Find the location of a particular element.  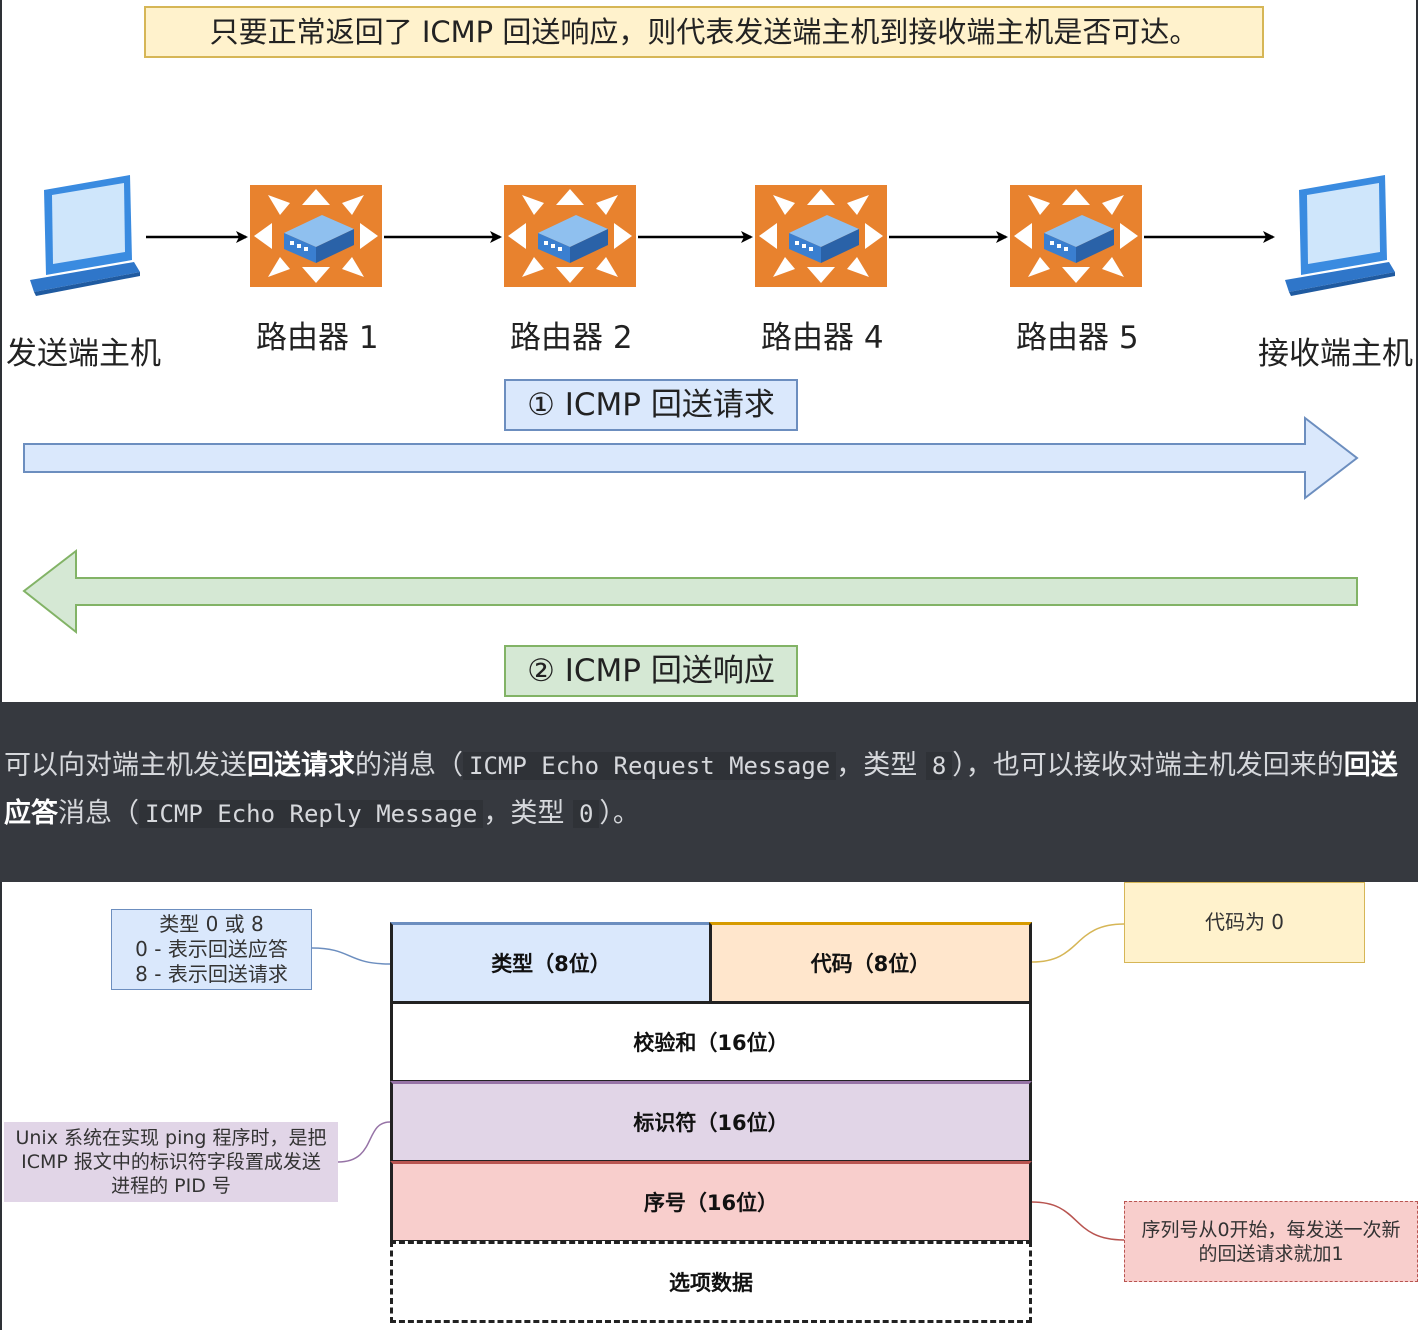

text-segment: 的消息（ is located at coordinates (409, 765).